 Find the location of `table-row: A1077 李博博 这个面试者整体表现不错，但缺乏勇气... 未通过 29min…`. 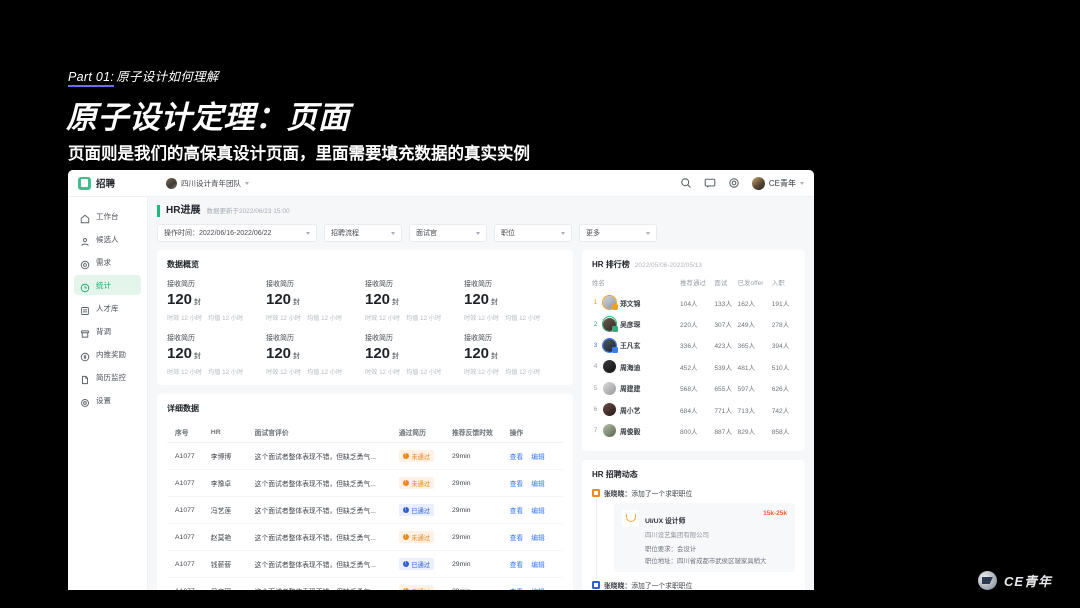

table-row: A1077 李博博 这个面试者整体表现不错，但缺乏勇气... 未通过 29min… is located at coordinates (365, 456).